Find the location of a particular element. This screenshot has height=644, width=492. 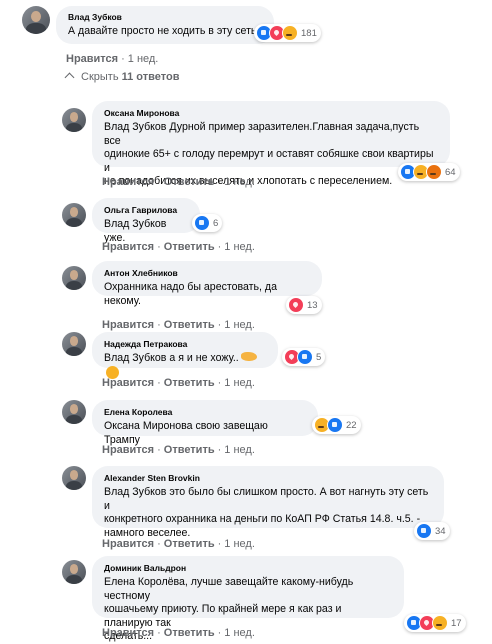

reaction-count: 5 is located at coordinates (319, 357).